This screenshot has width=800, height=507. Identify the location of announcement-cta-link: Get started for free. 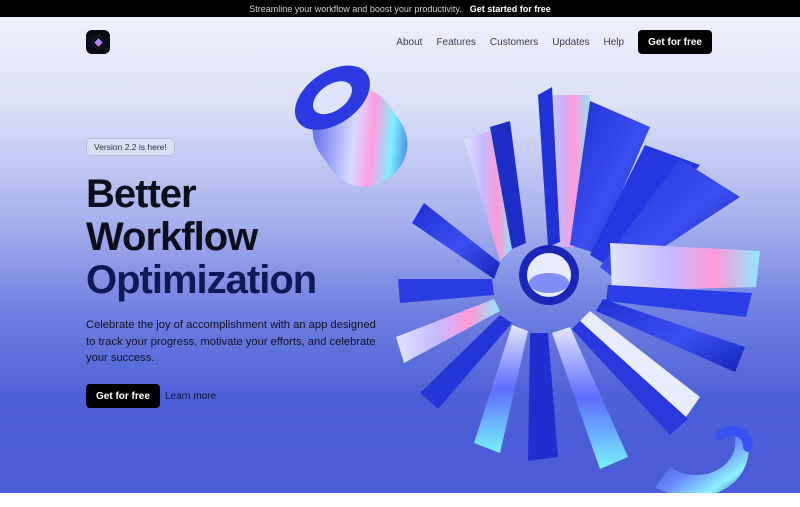
(510, 9).